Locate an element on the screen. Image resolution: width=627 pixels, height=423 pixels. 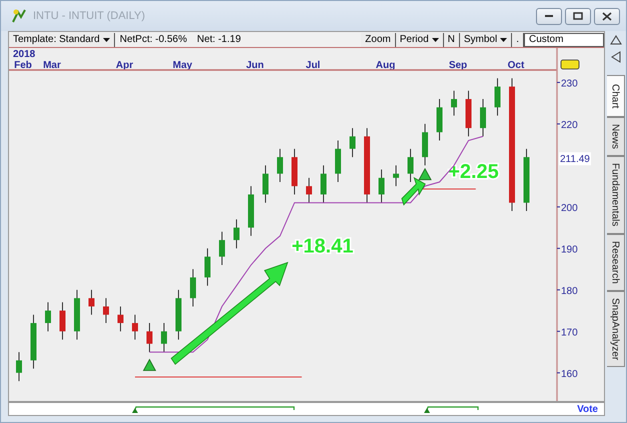
close-button is located at coordinates (607, 16).